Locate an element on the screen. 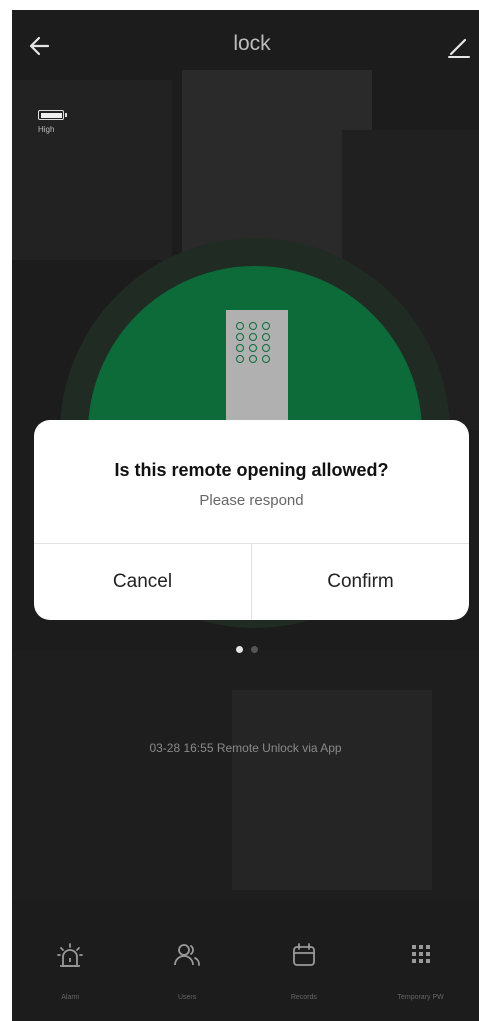  nav-label-alarm: Alarm is located at coordinates (70, 997).